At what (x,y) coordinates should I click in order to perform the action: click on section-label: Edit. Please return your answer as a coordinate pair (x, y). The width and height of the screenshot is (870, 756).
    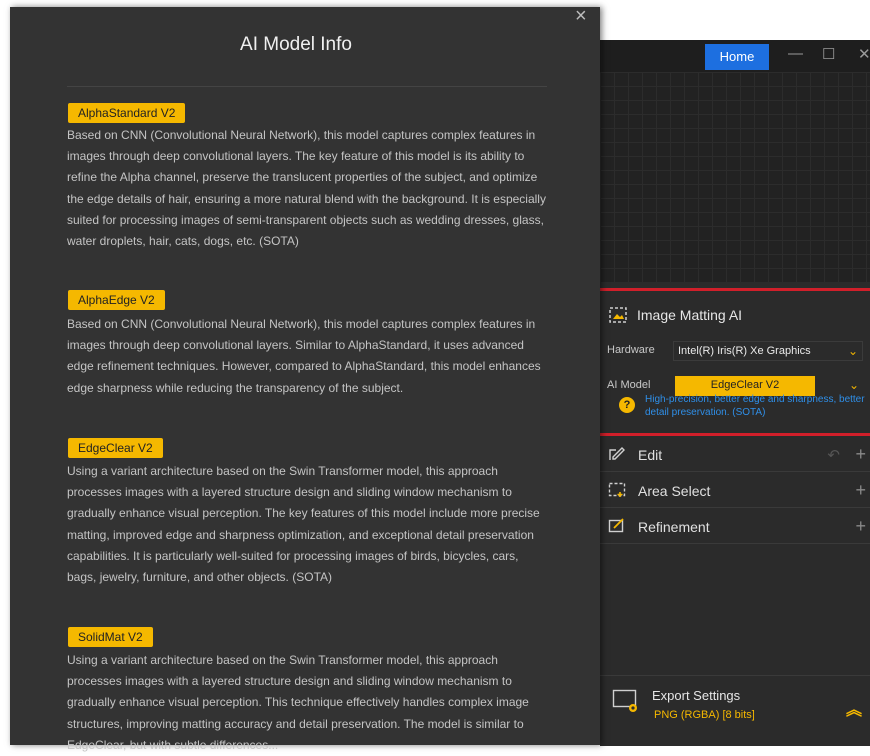
    Looking at the image, I should click on (650, 455).